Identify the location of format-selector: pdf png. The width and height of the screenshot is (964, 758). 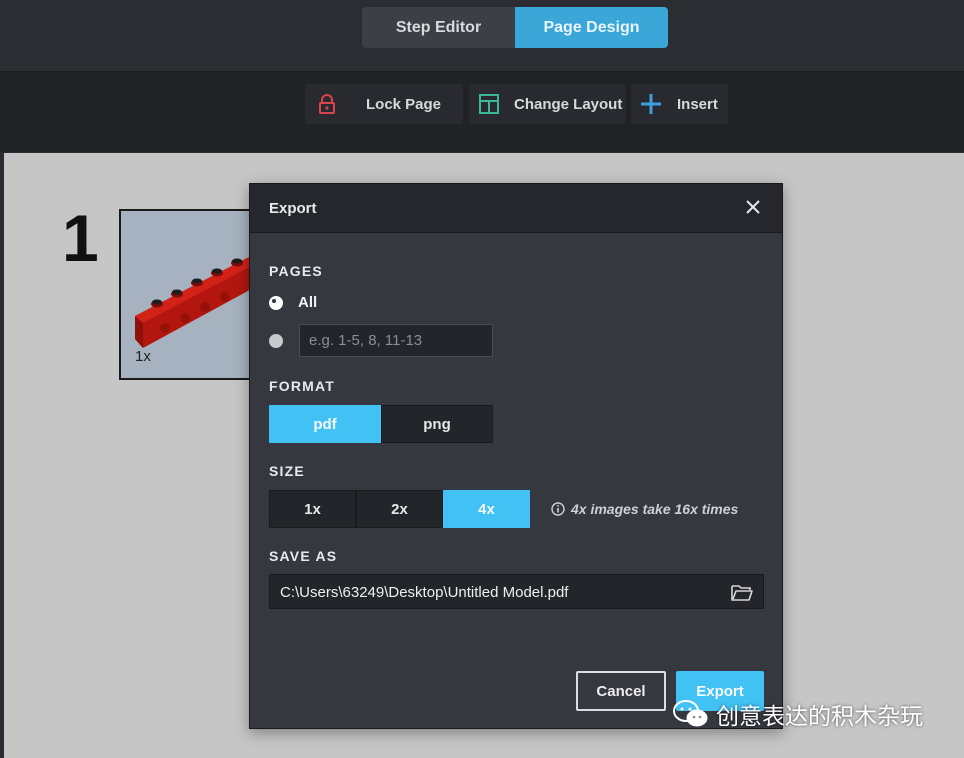
(381, 424).